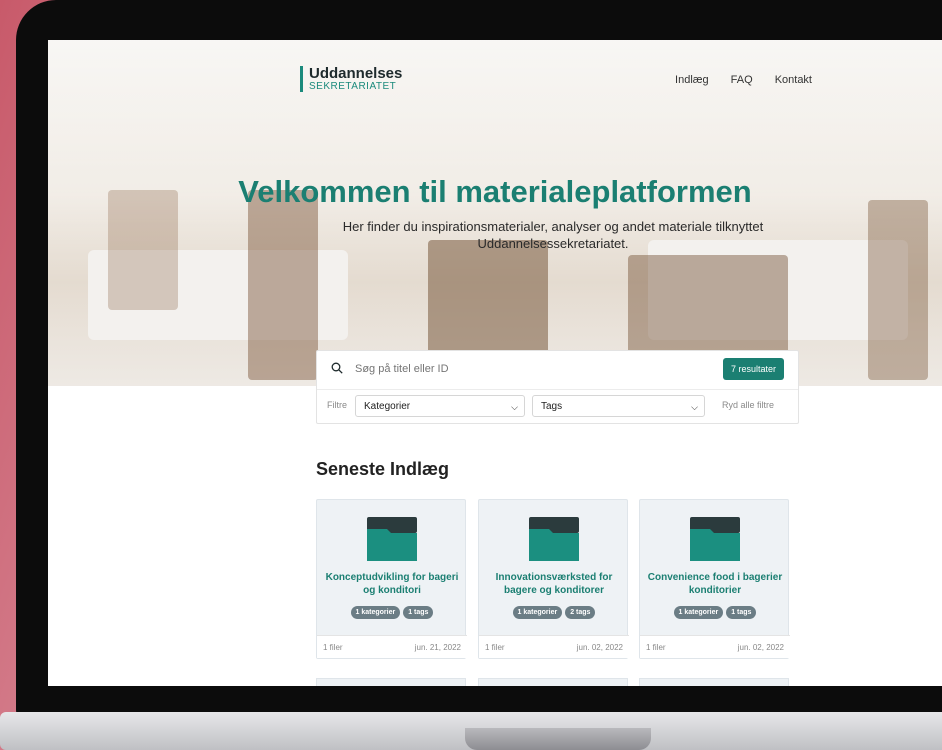 This screenshot has height=750, width=942. Describe the element at coordinates (337, 405) in the screenshot. I see `filters-label: Filtre` at that location.